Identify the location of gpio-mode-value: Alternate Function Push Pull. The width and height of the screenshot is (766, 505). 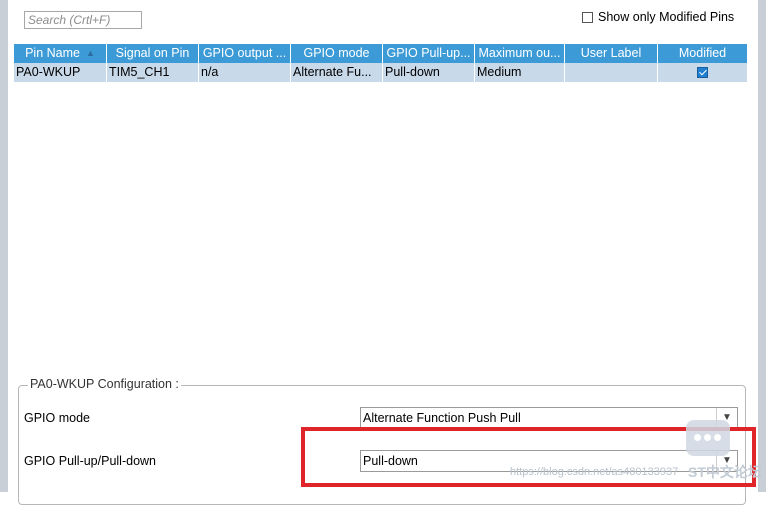
(442, 418).